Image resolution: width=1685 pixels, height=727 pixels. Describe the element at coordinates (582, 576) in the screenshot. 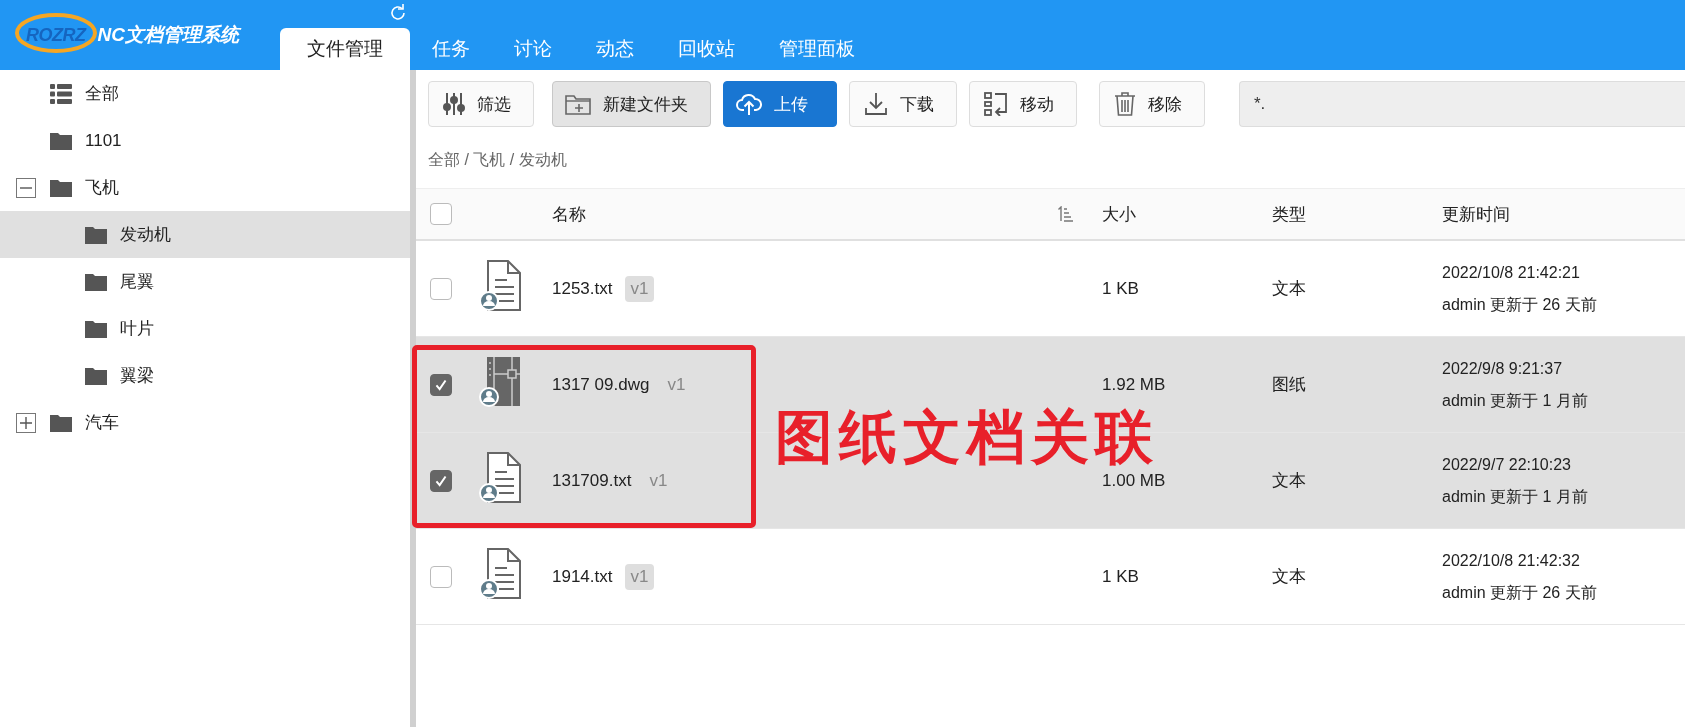

I see `file-name: 1914.txt` at that location.